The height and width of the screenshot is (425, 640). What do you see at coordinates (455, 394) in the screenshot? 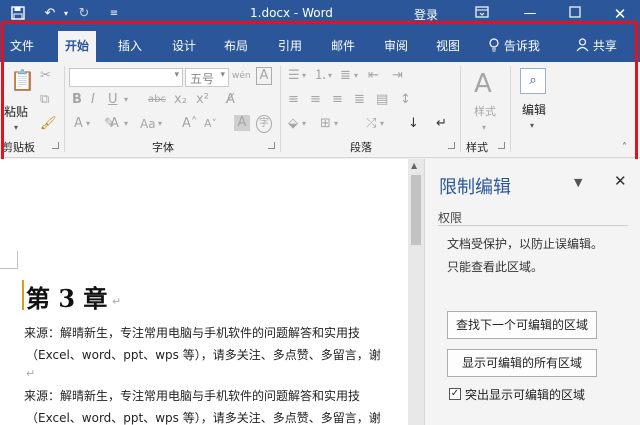
I see `highlight-editable-regions-checkbox: ✓` at bounding box center [455, 394].